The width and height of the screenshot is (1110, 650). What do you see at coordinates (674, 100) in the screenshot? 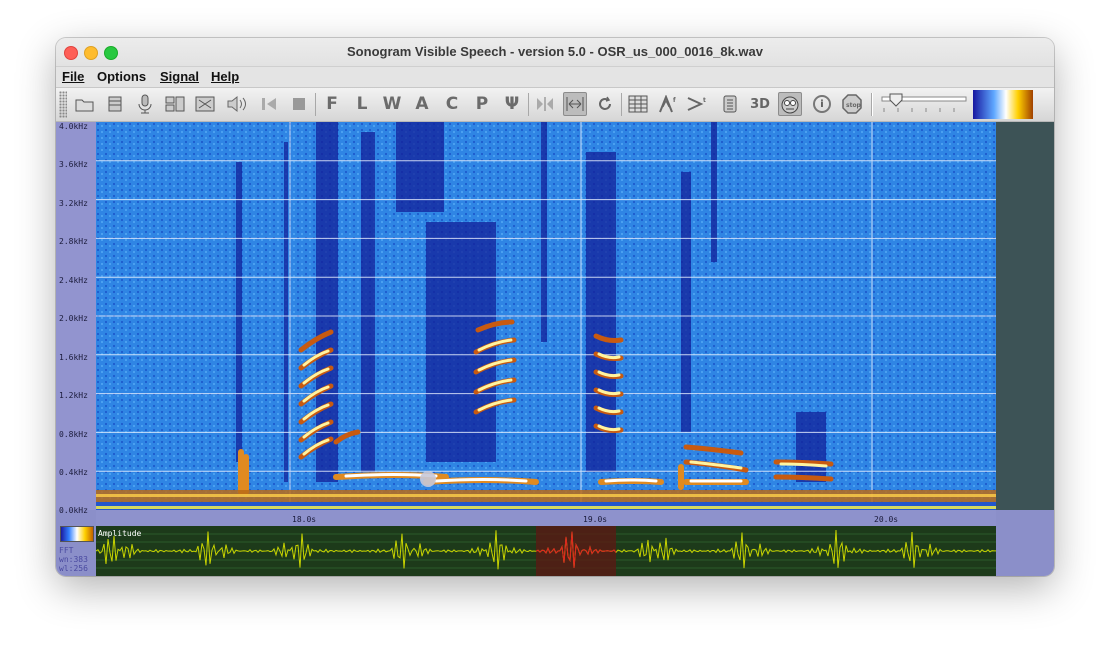
I see `svg-text: f` at bounding box center [674, 100].